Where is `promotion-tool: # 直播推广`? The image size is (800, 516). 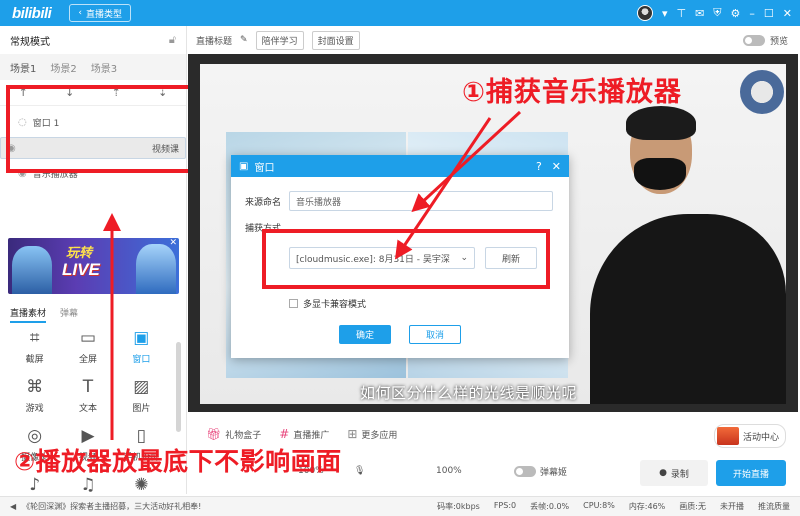 promotion-tool: # 直播推广 is located at coordinates (304, 434).